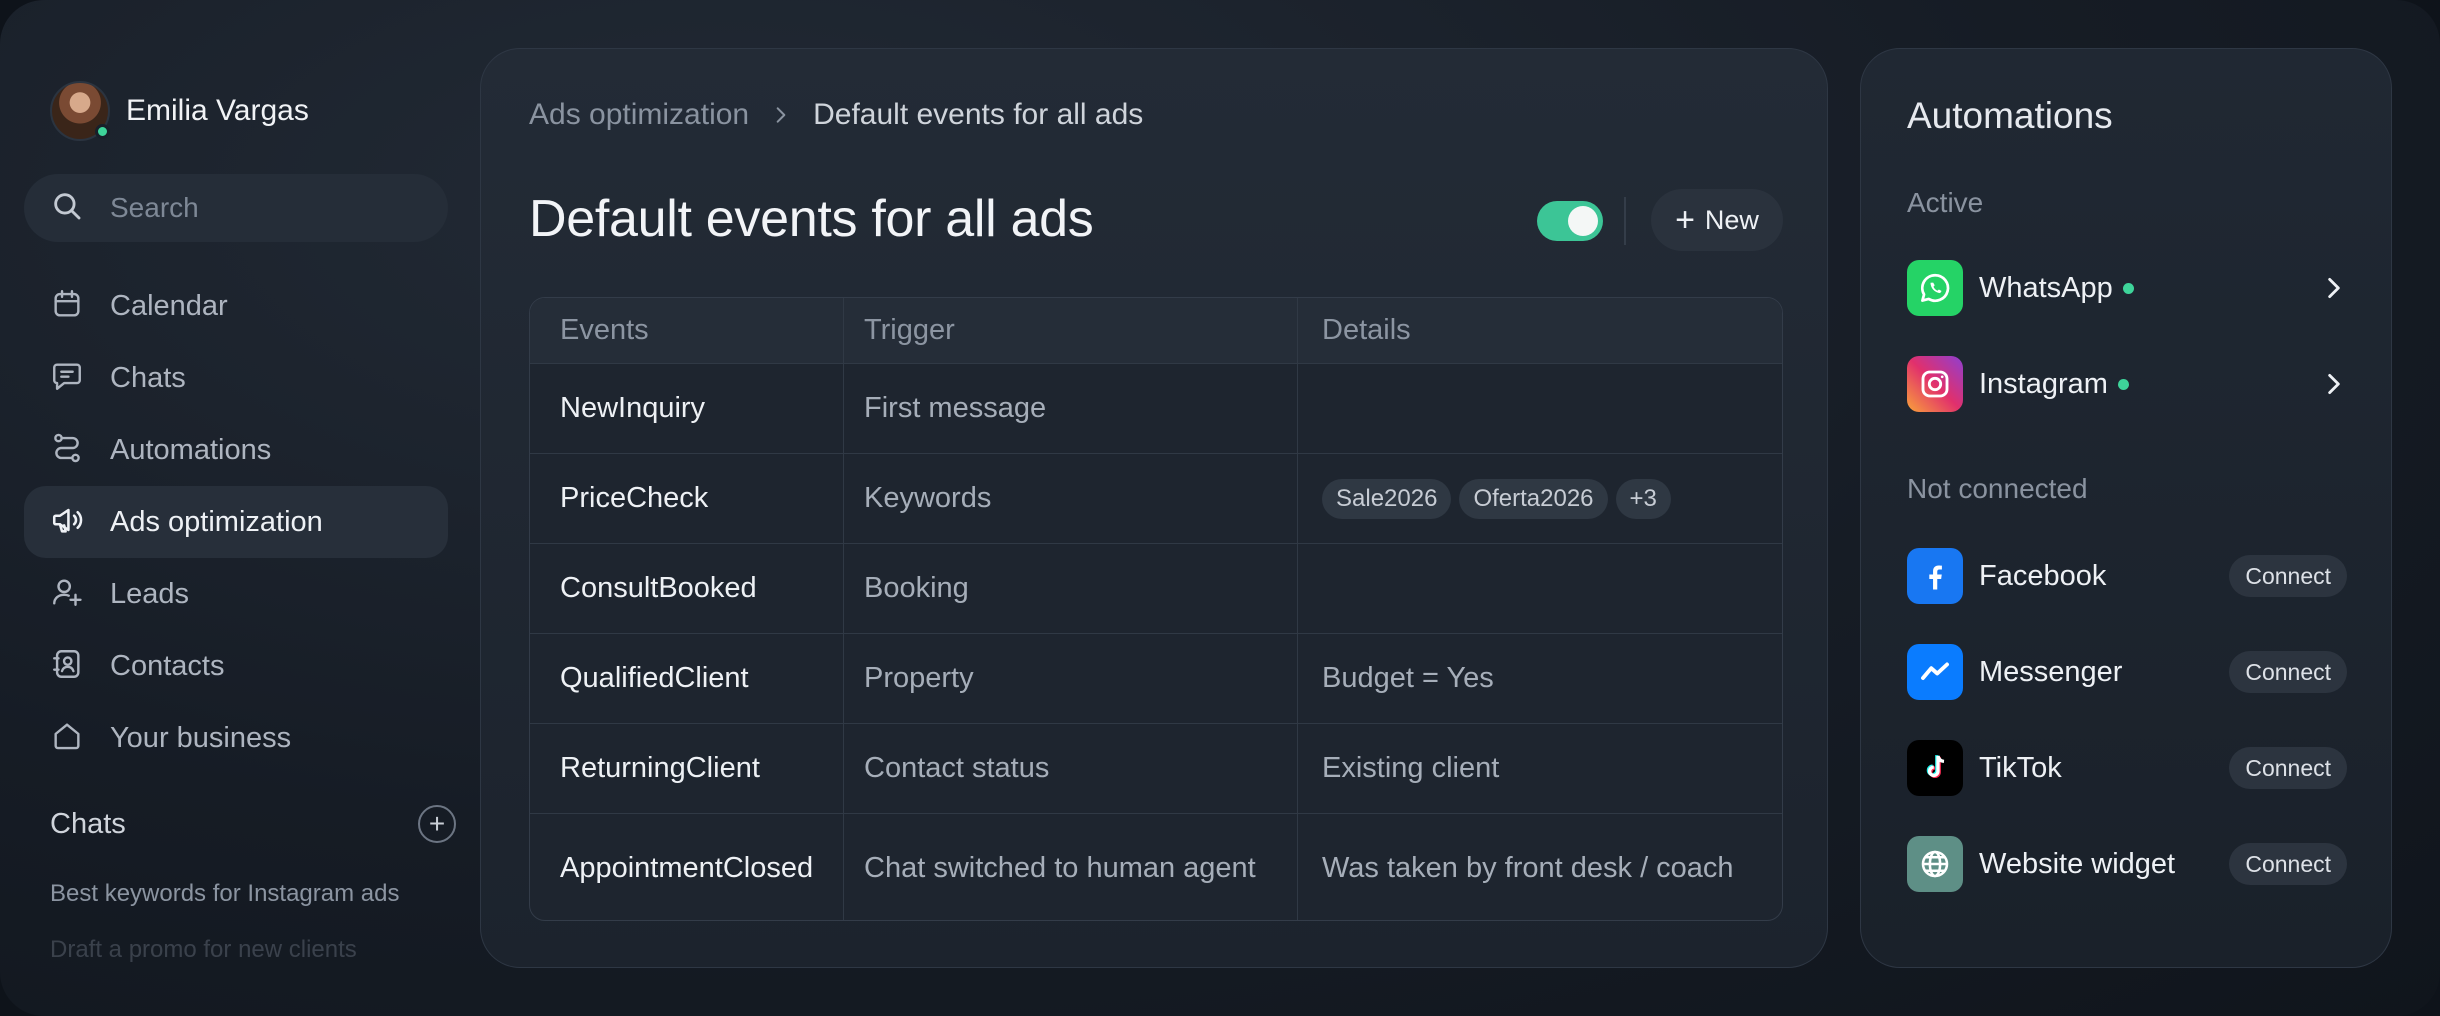 This screenshot has width=2440, height=1016. I want to click on new-button-label: New, so click(1731, 219).